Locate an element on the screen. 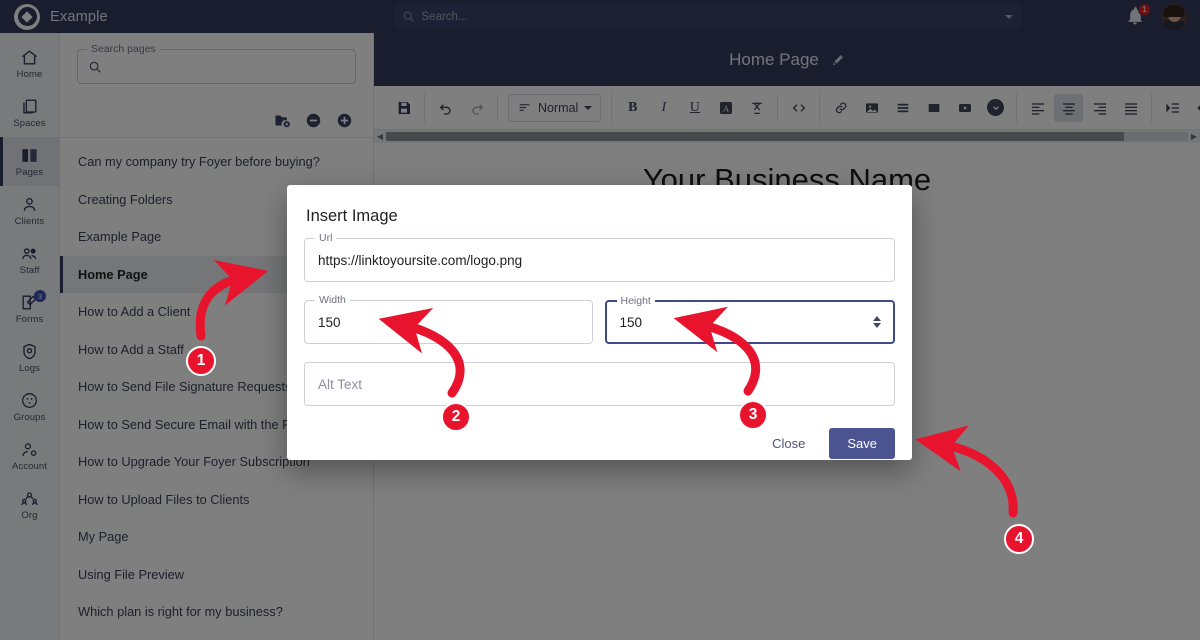 The width and height of the screenshot is (1200, 640). clear-format-icon is located at coordinates (756, 108).